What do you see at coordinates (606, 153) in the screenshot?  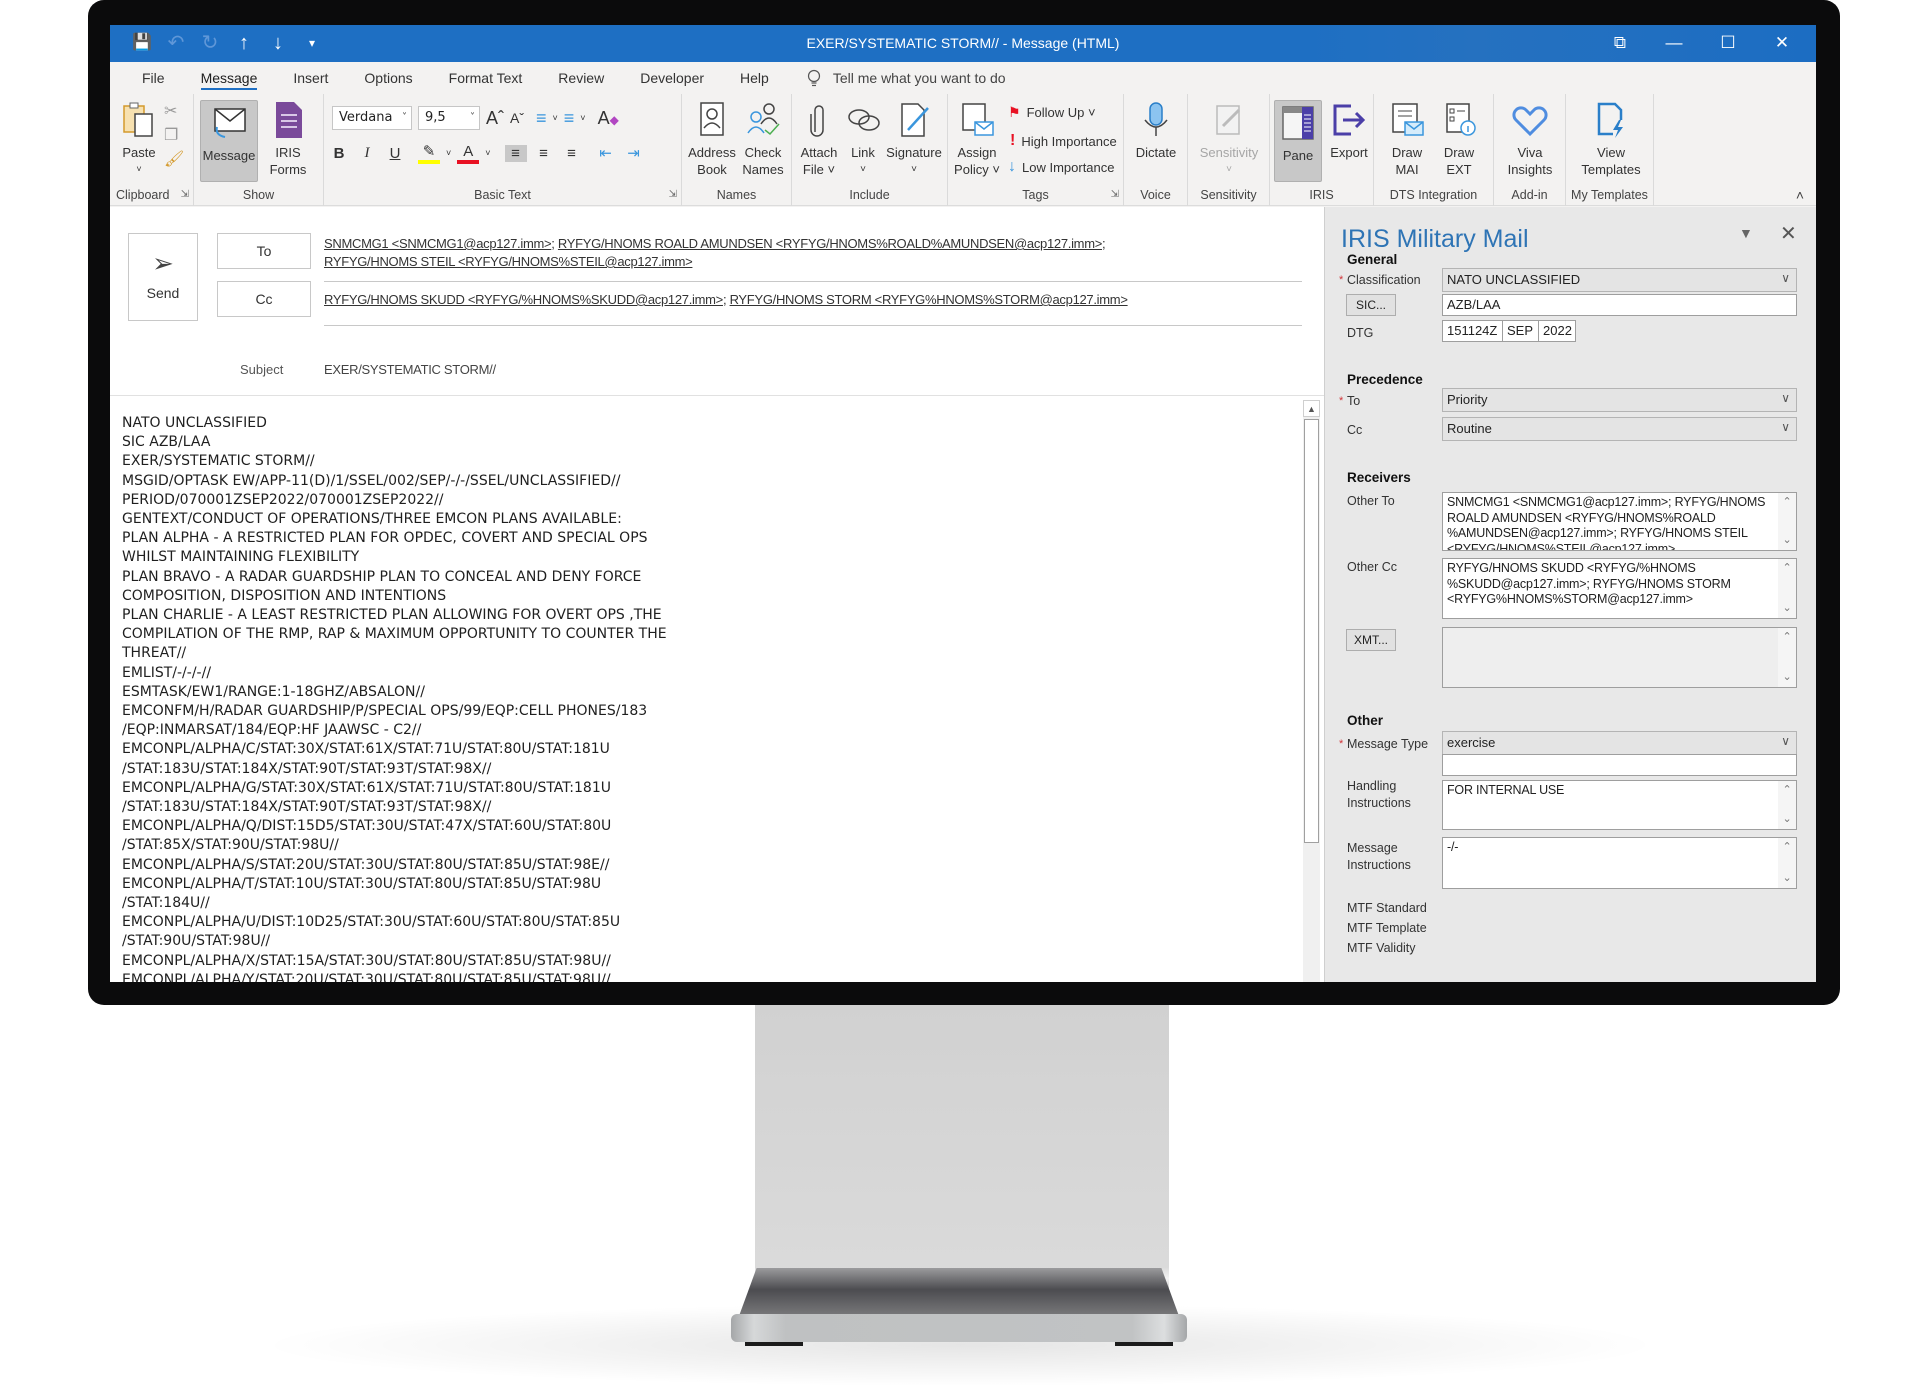 I see `decrease-indent-icon: ⇤` at bounding box center [606, 153].